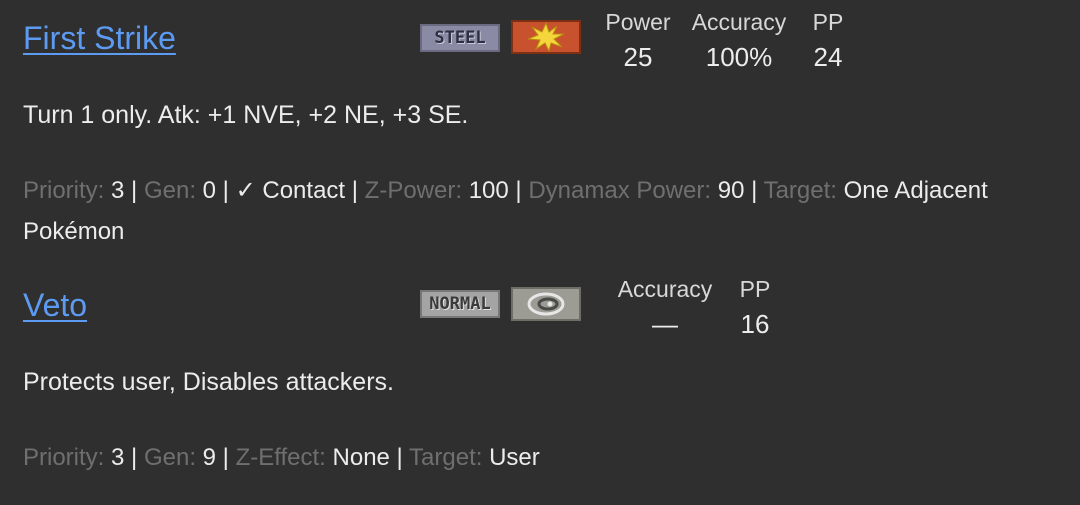 This screenshot has width=1080, height=505. Describe the element at coordinates (514, 457) in the screenshot. I see `target-value: User` at that location.